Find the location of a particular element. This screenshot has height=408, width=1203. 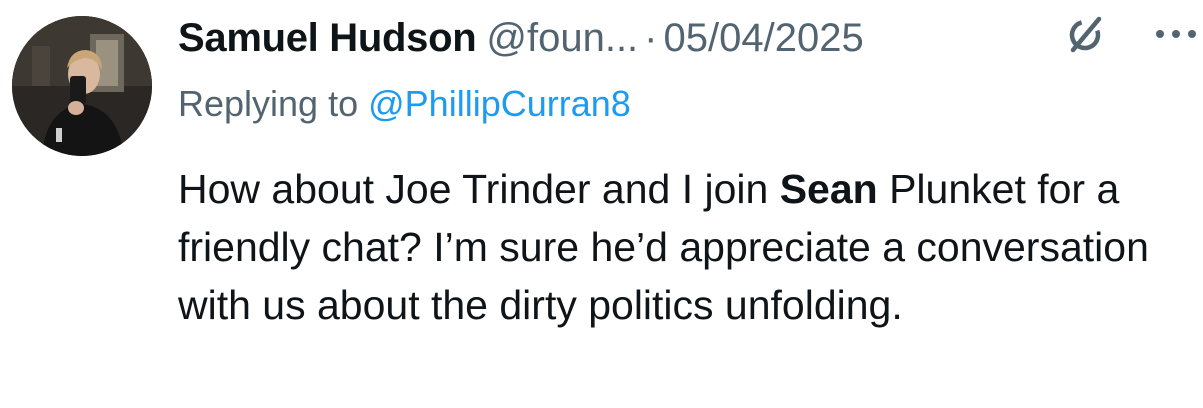

more-icon is located at coordinates (1175, 34).